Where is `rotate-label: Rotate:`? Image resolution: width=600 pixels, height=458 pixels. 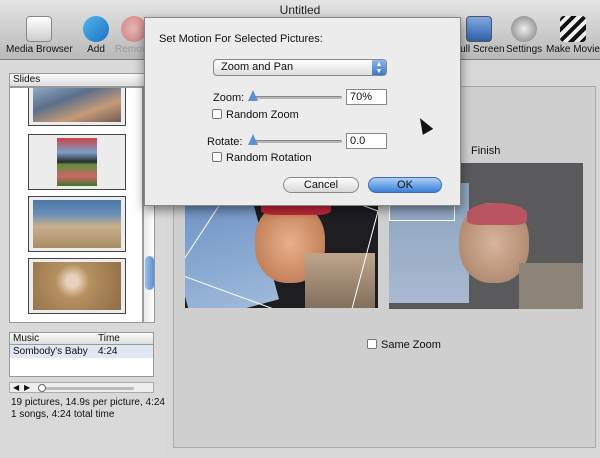
rotate-label: Rotate: is located at coordinates (225, 142).